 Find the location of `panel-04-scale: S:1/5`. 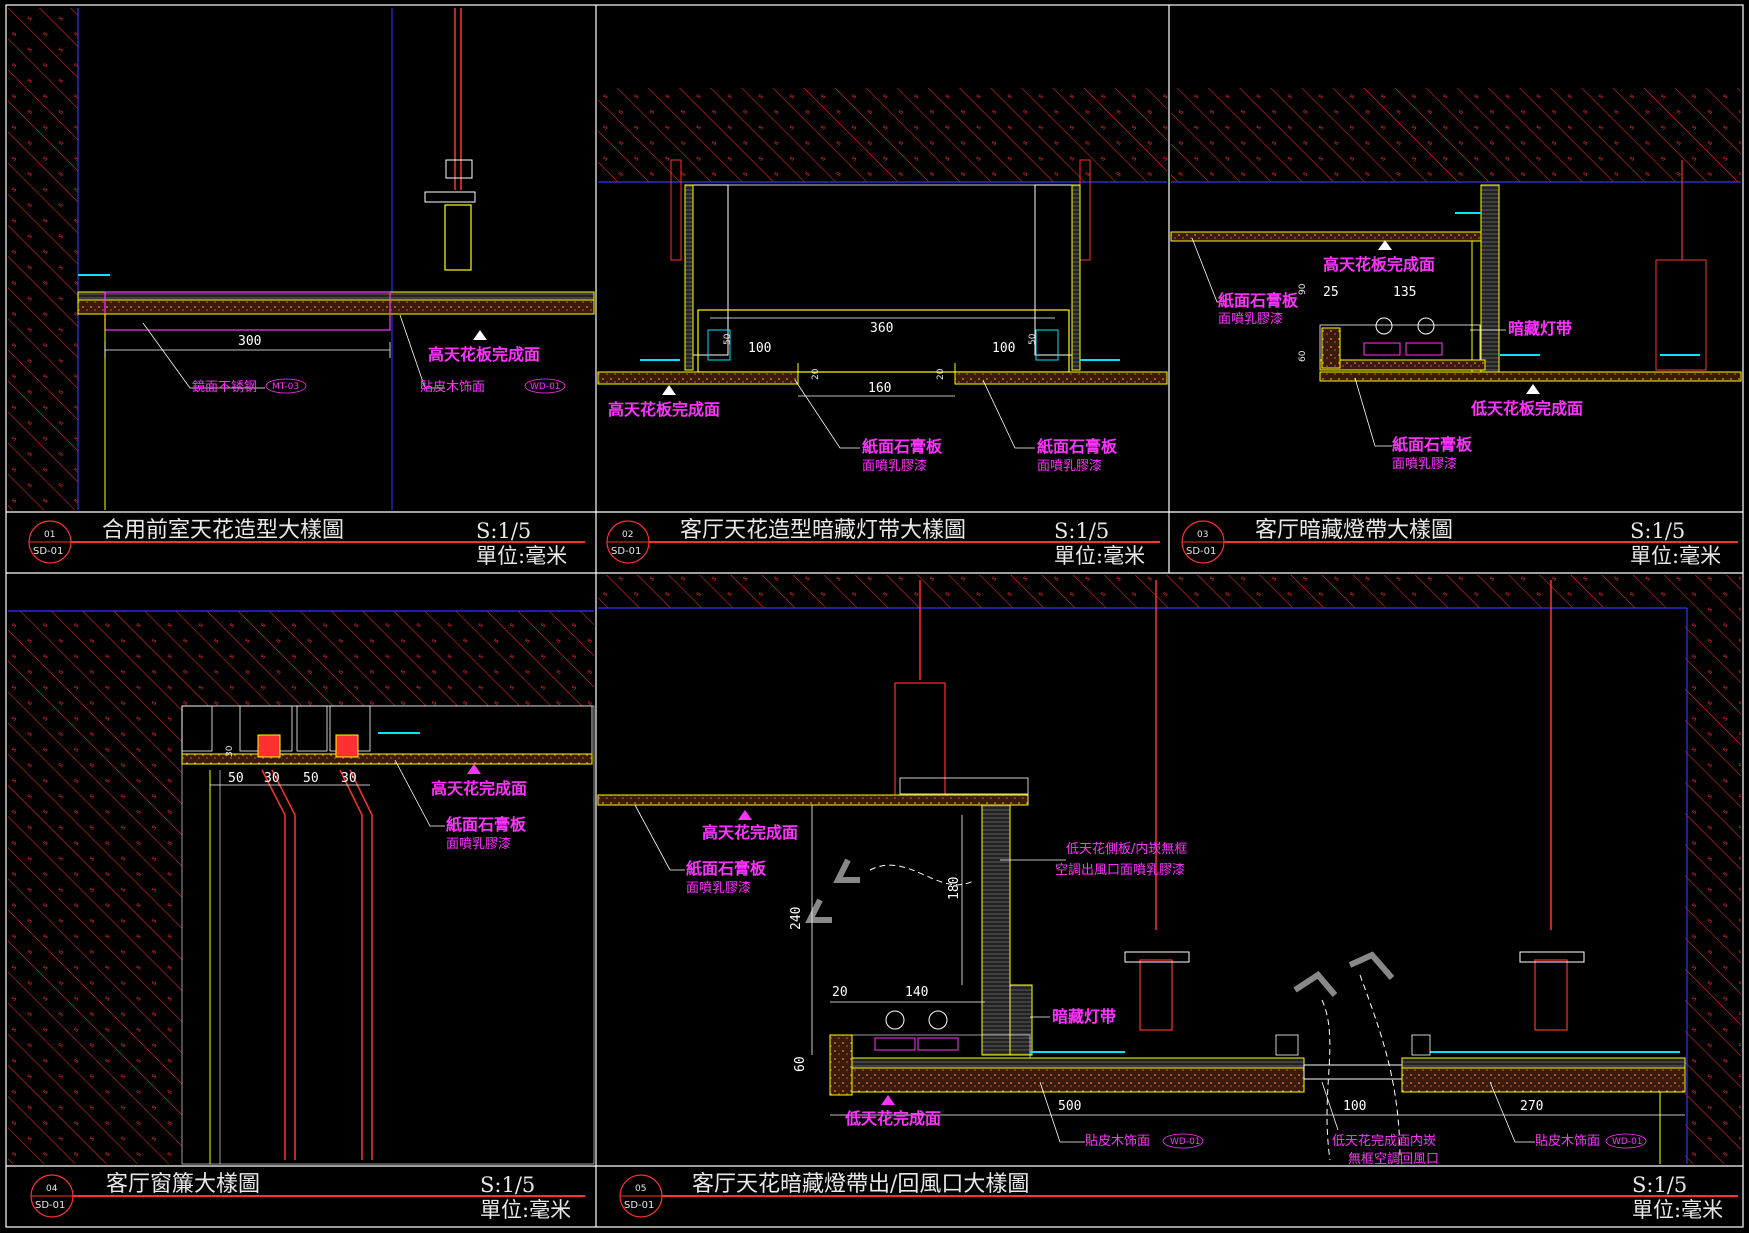

panel-04-scale: S:1/5 is located at coordinates (507, 1185).